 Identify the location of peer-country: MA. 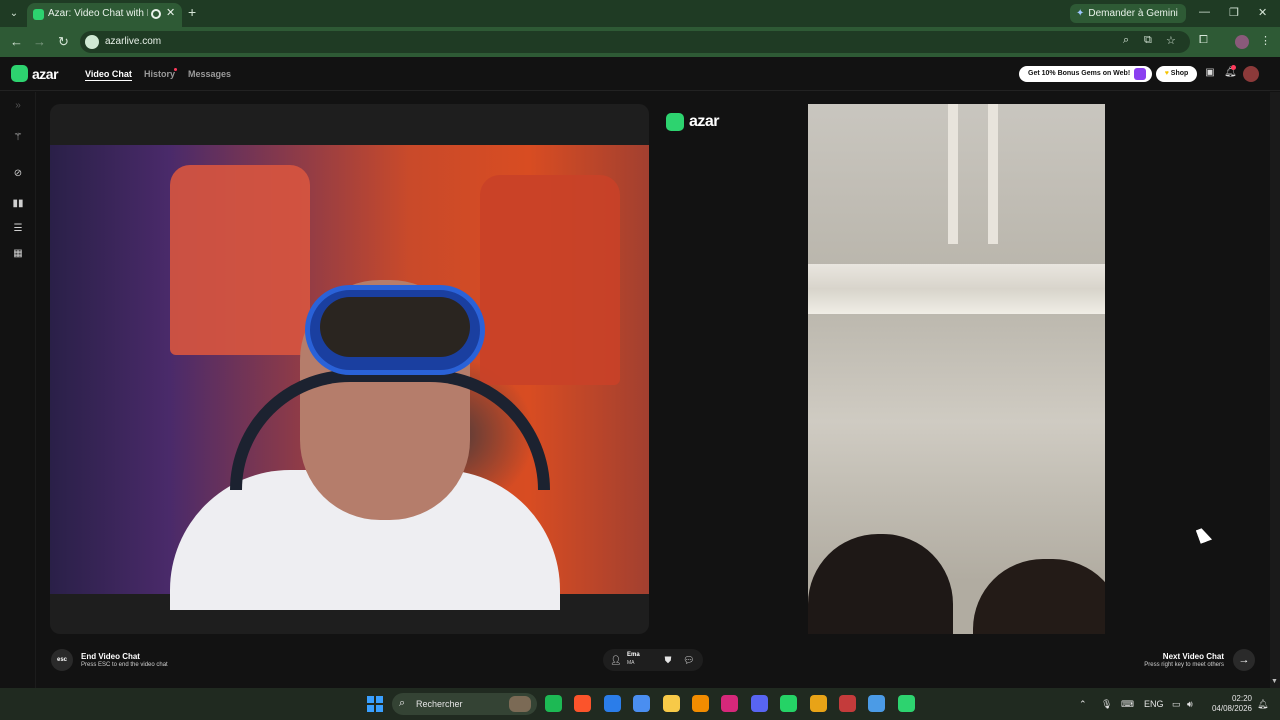
(631, 663).